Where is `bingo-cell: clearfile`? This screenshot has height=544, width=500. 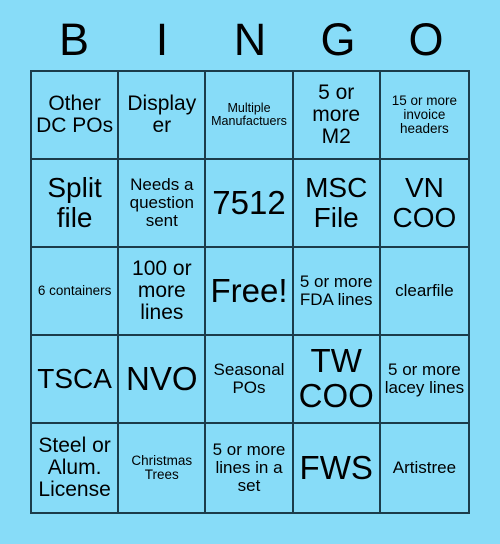
bingo-cell: clearfile is located at coordinates (424, 292).